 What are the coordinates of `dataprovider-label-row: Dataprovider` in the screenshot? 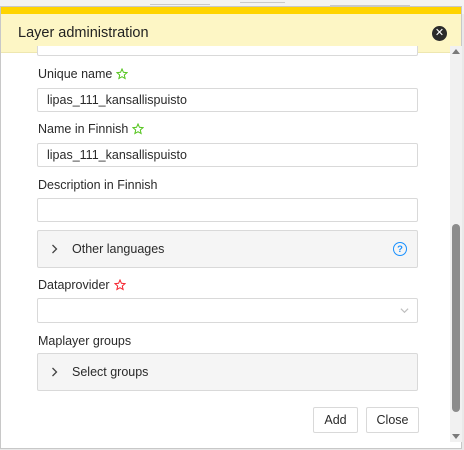 It's located at (82, 285).